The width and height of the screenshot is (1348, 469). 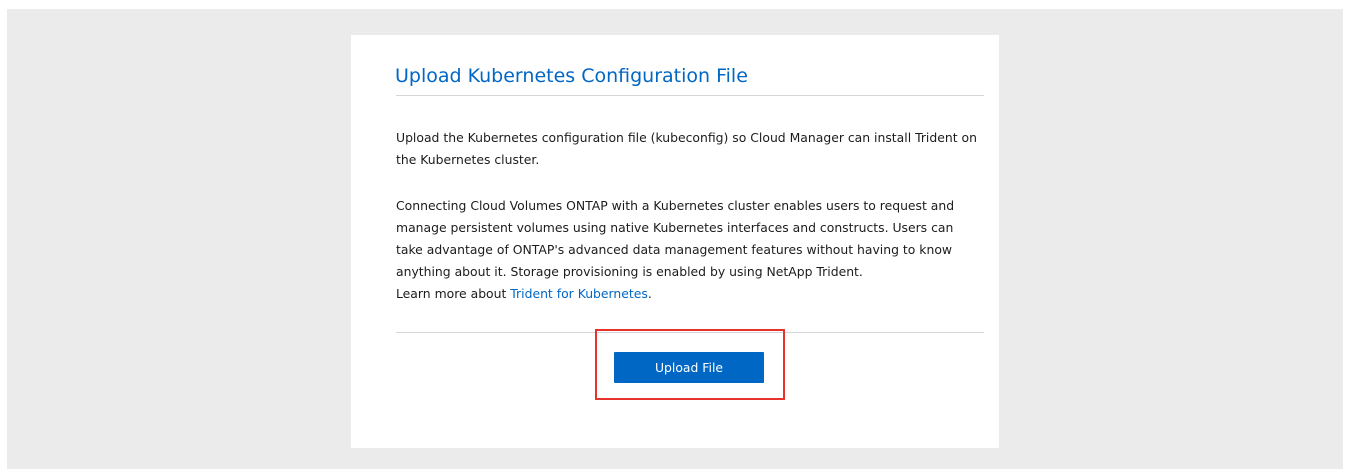 I want to click on learn-more-prefix: Learn more about, so click(x=453, y=293).